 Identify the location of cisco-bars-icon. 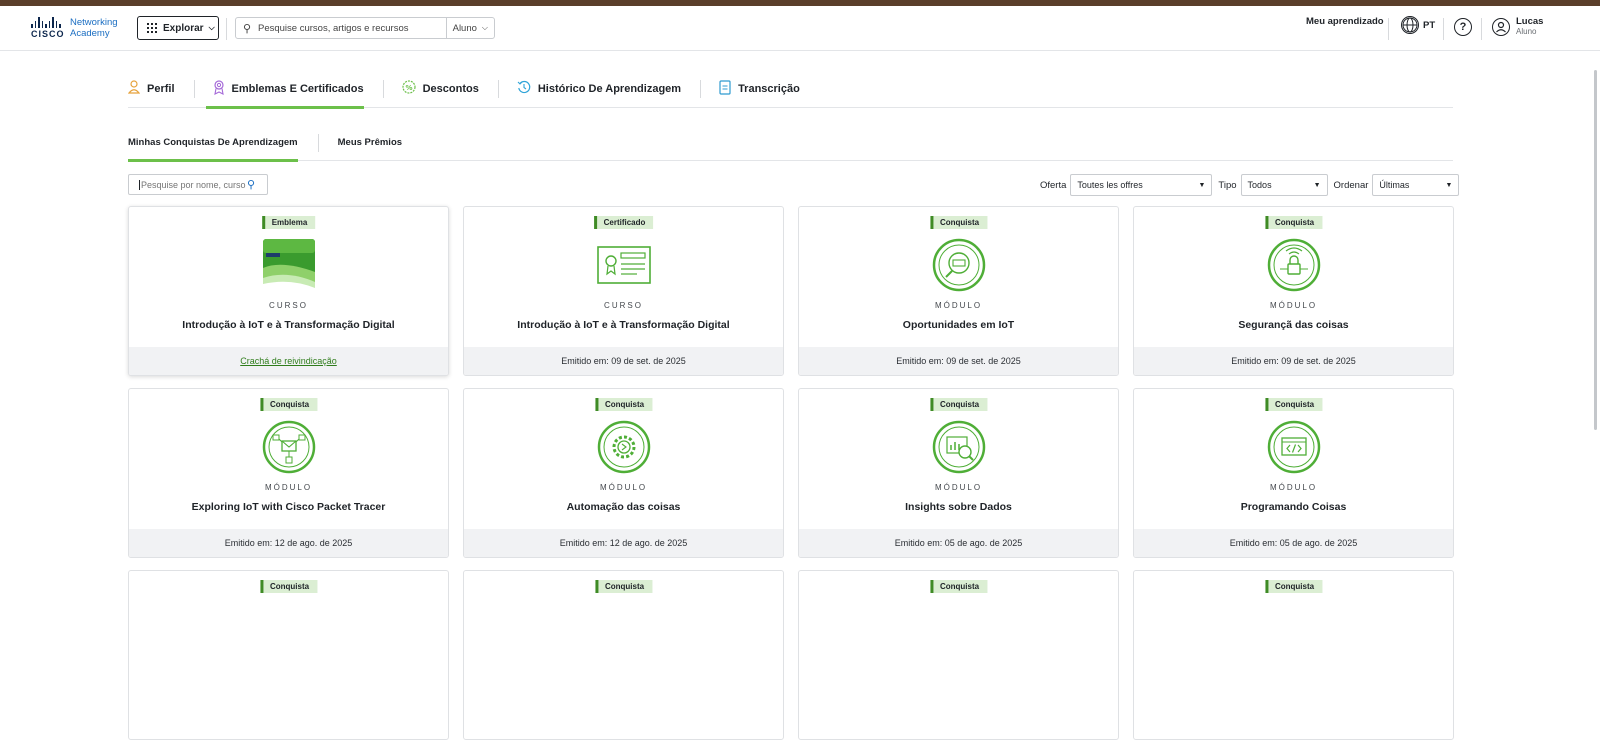
(46, 22).